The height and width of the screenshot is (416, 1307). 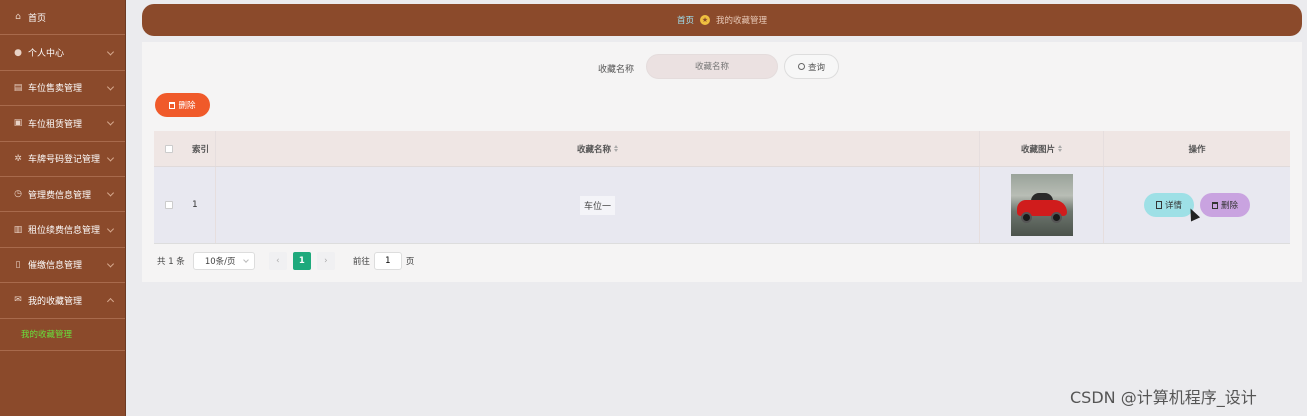 What do you see at coordinates (187, 106) in the screenshot?
I see `batch-delete-label: 删除` at bounding box center [187, 106].